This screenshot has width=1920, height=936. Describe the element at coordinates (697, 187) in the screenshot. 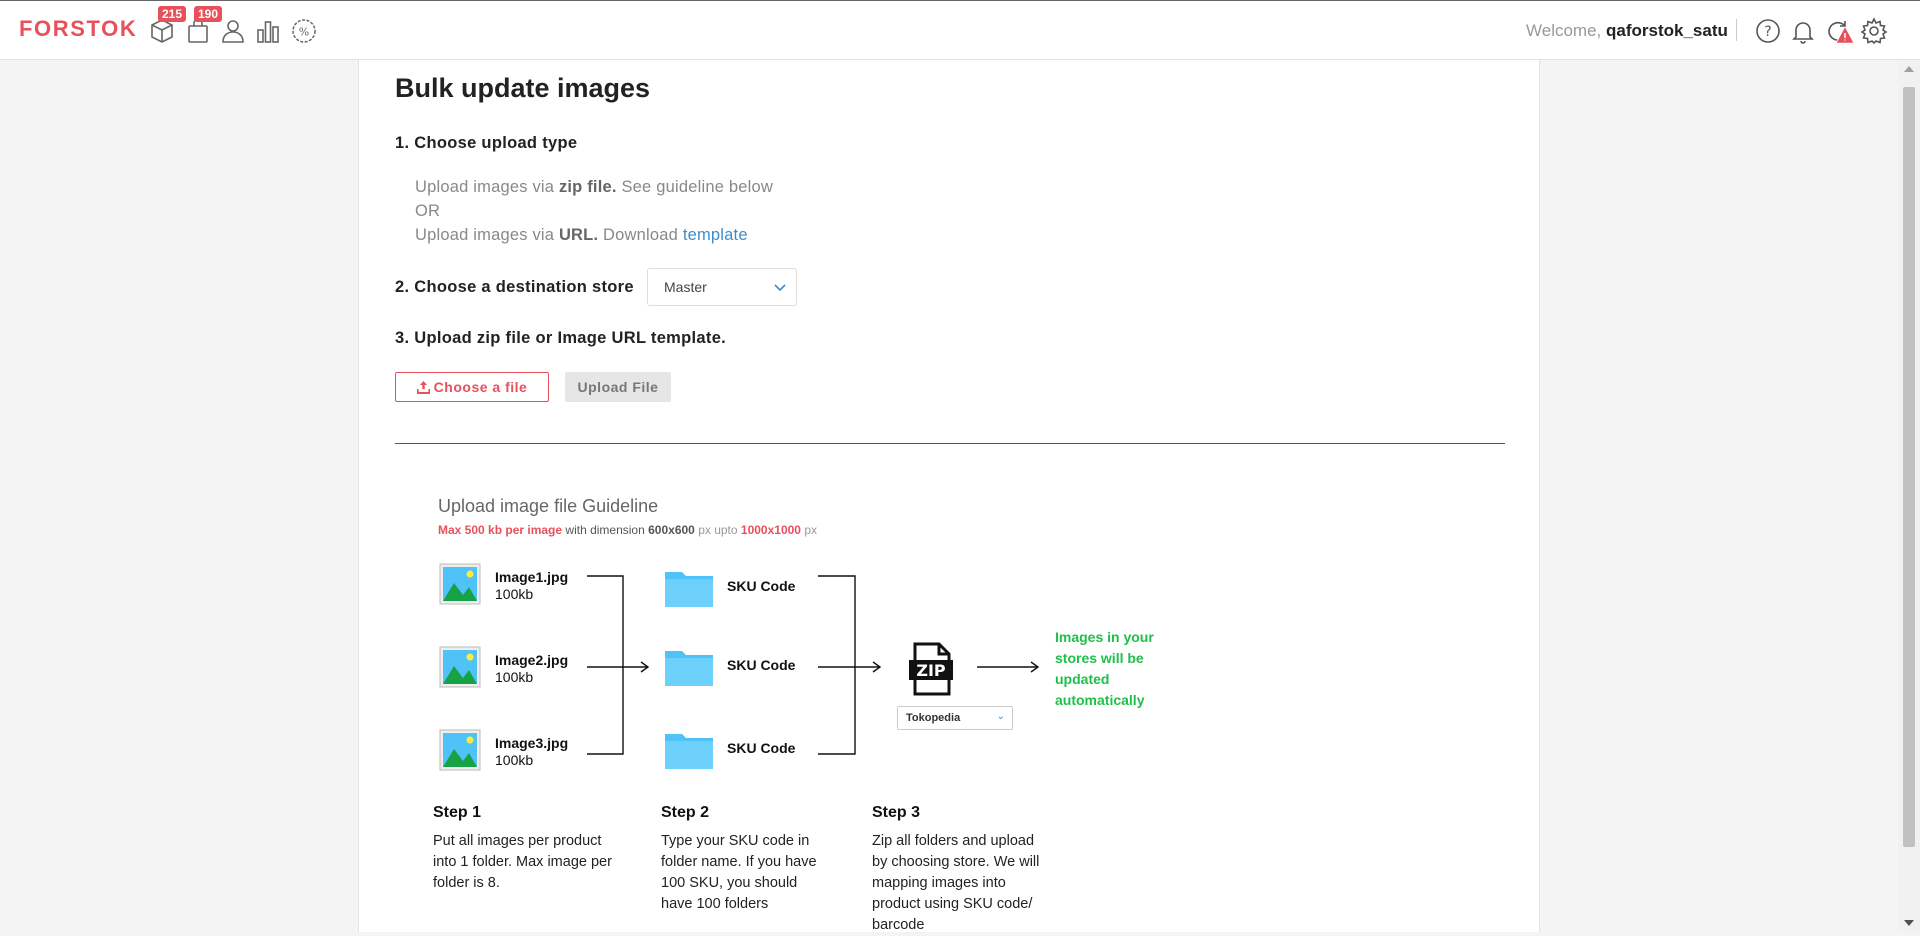

I see `zip-option-suffix: See guideline below` at that location.